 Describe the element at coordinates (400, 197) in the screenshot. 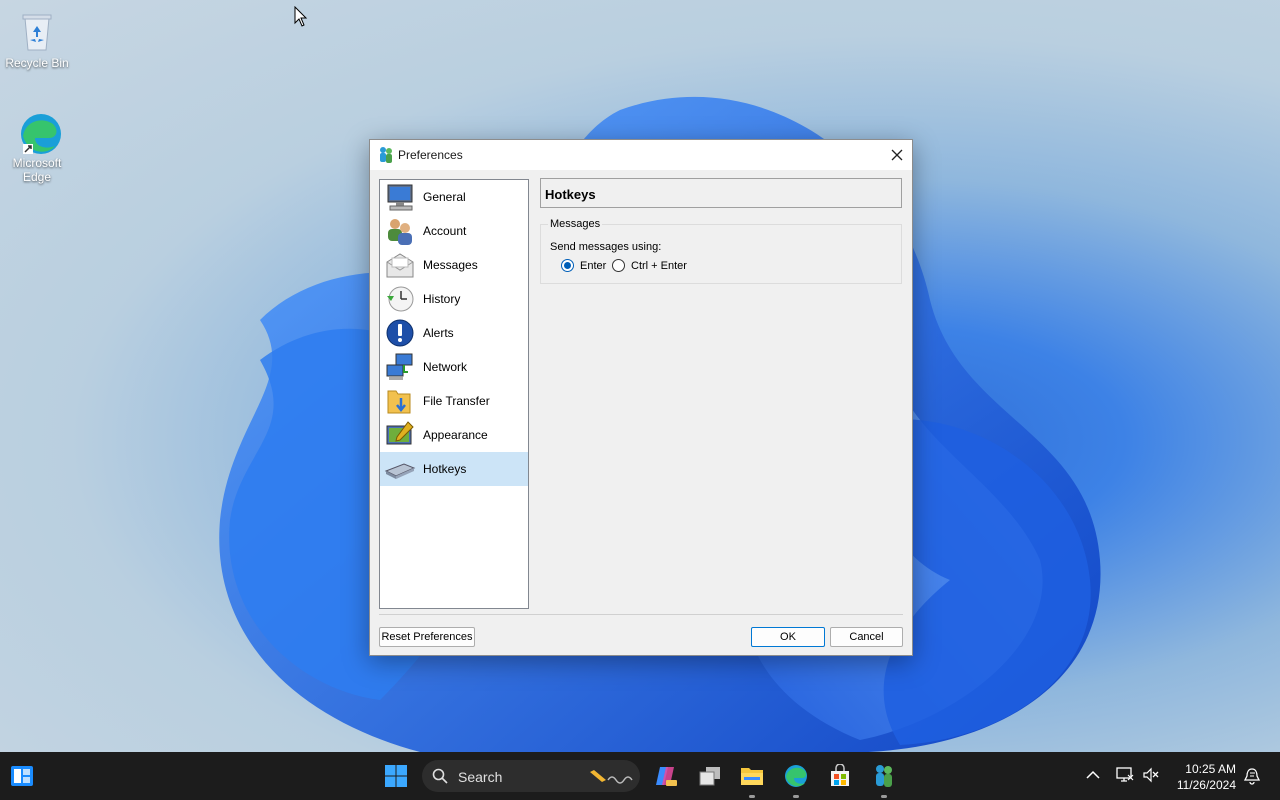

I see `monitor-icon` at that location.